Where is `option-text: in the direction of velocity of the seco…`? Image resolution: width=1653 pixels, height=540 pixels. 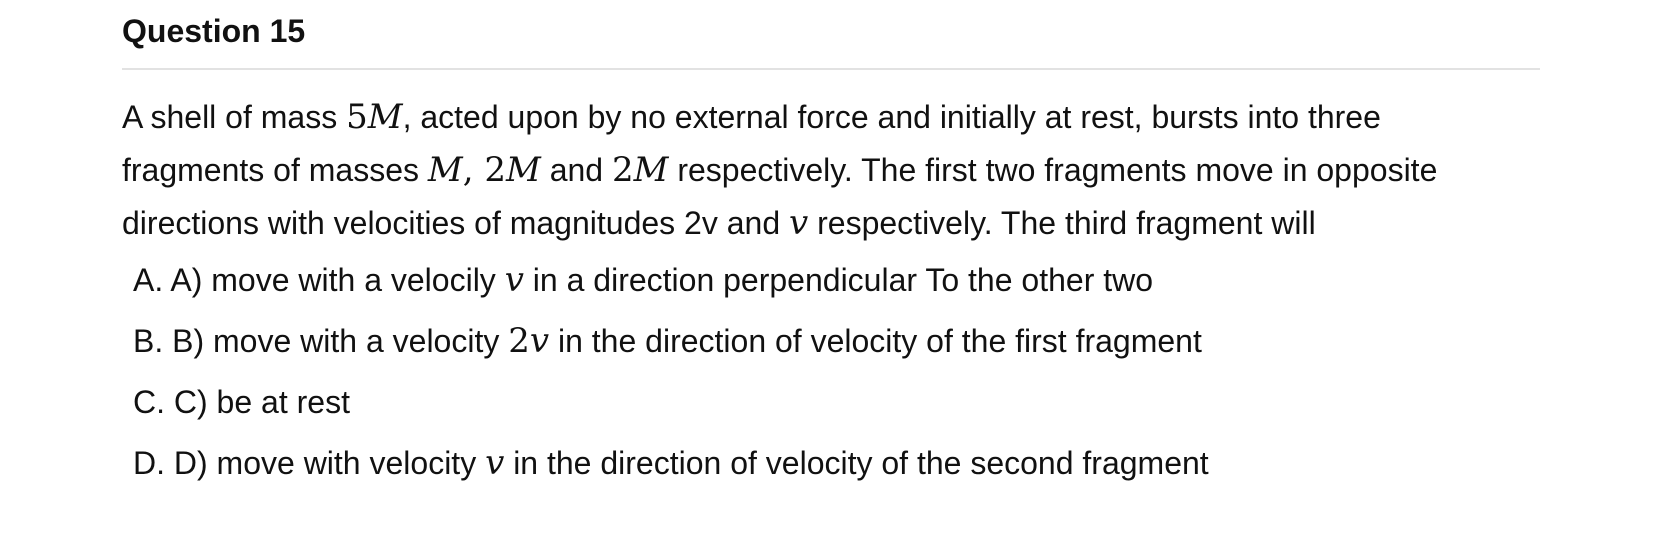 option-text: in the direction of velocity of the seco… is located at coordinates (856, 463).